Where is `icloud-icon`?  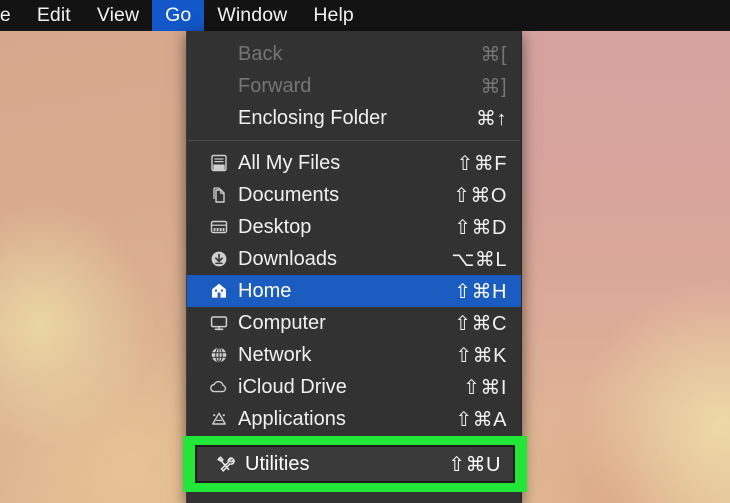 icloud-icon is located at coordinates (219, 387).